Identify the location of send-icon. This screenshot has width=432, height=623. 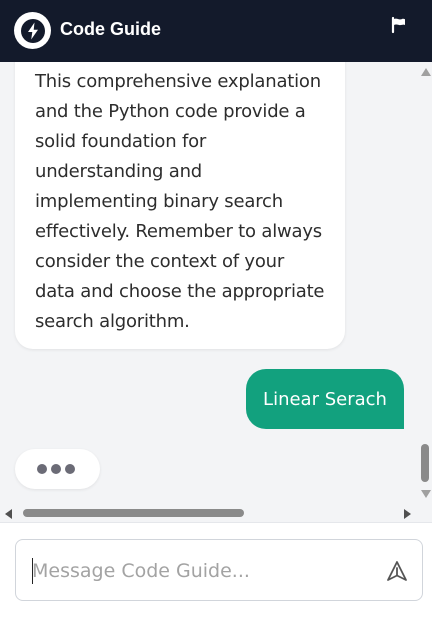
(397, 571).